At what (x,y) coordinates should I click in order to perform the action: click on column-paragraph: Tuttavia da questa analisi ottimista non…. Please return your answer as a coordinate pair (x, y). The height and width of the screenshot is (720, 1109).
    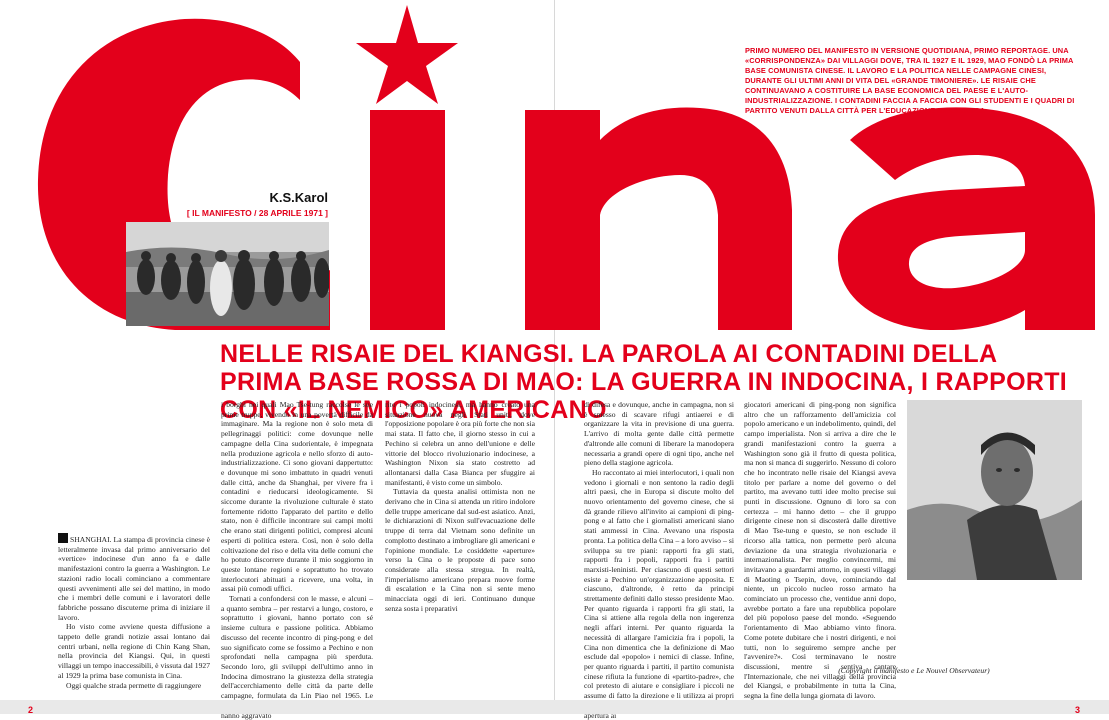
    Looking at the image, I should click on (460, 550).